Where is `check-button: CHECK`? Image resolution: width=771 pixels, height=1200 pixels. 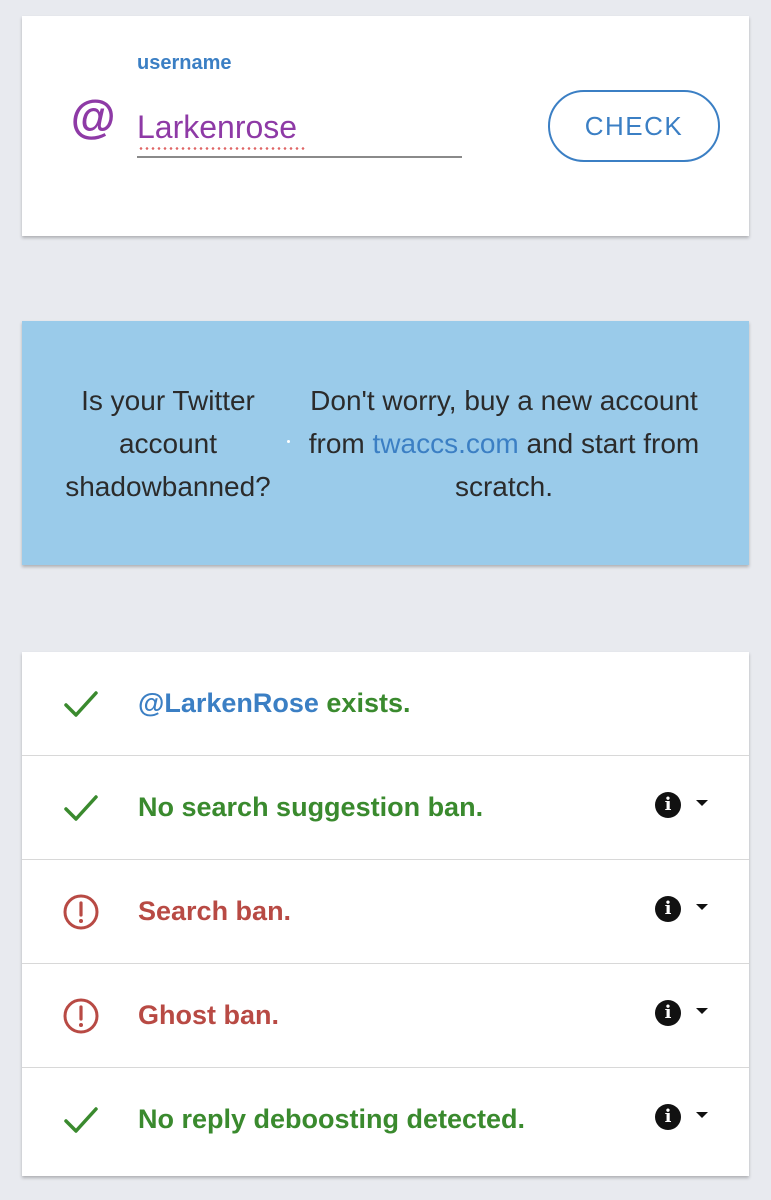
check-button: CHECK is located at coordinates (634, 126).